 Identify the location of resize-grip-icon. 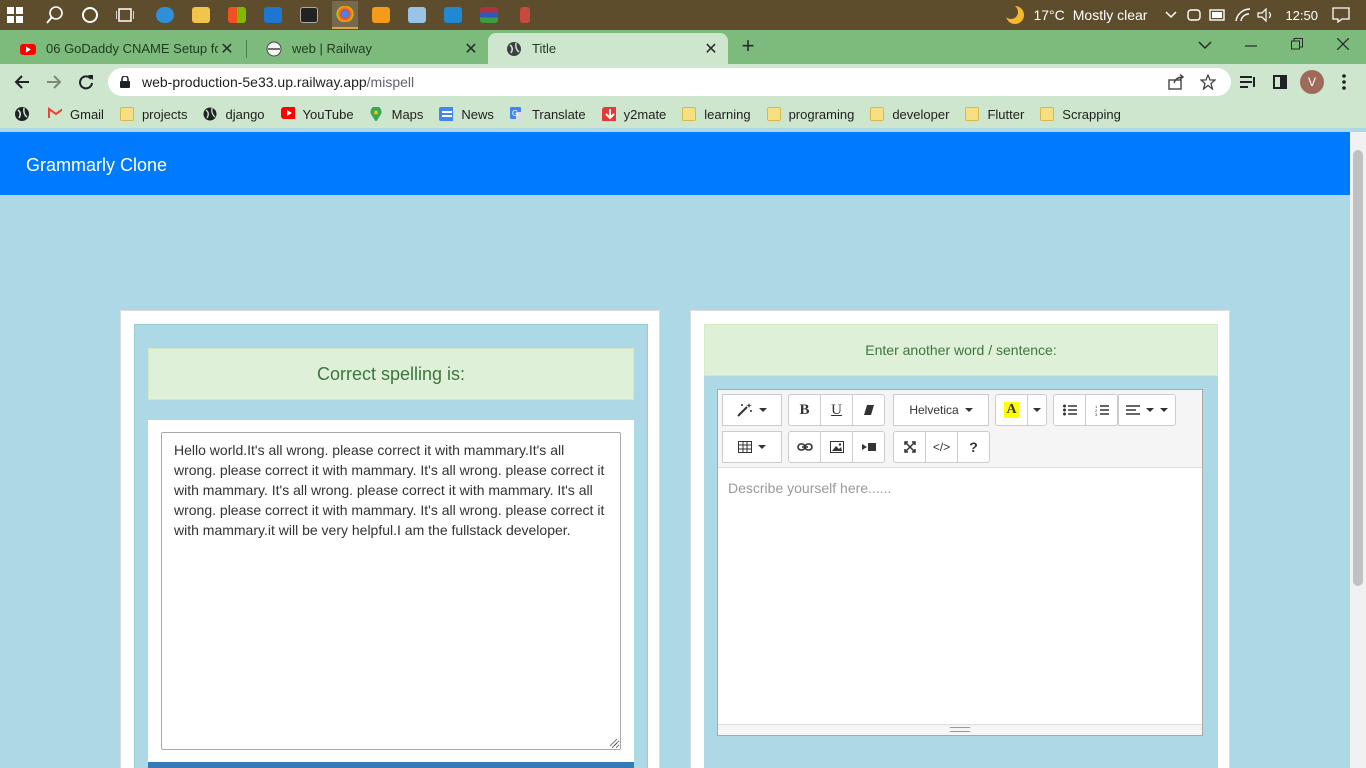
(613, 742).